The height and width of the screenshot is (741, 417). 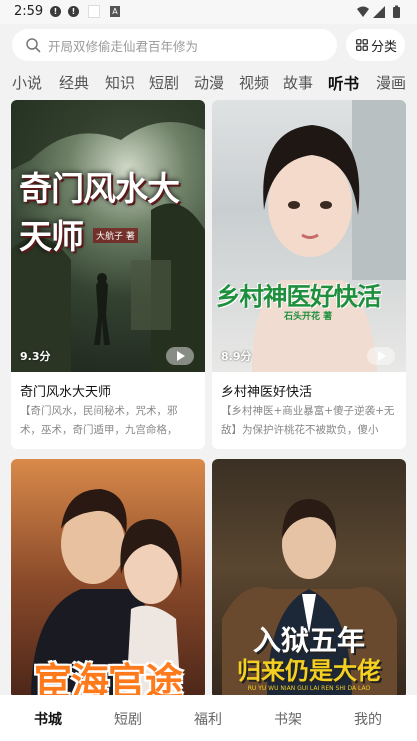 What do you see at coordinates (94, 11) in the screenshot?
I see `notification-square-icon` at bounding box center [94, 11].